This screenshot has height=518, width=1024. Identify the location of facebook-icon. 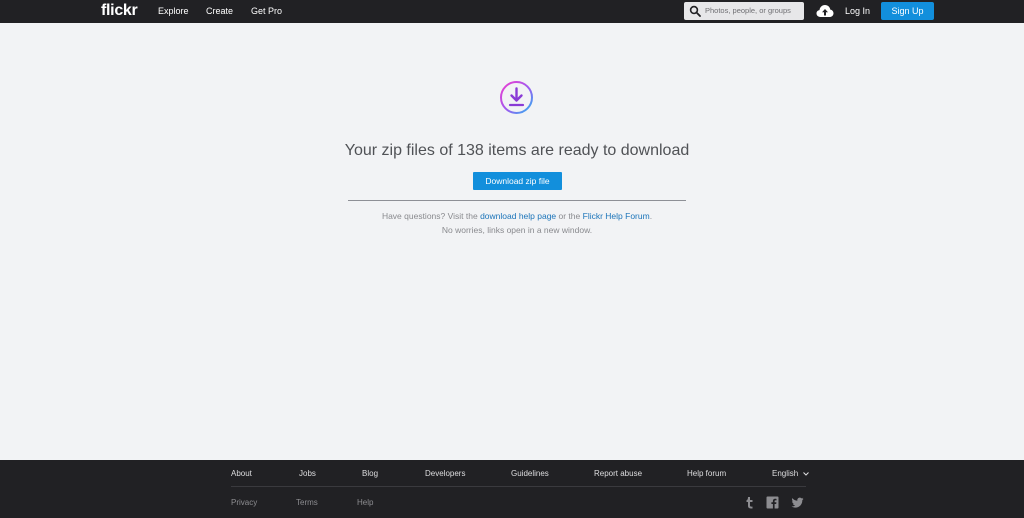
(772, 502).